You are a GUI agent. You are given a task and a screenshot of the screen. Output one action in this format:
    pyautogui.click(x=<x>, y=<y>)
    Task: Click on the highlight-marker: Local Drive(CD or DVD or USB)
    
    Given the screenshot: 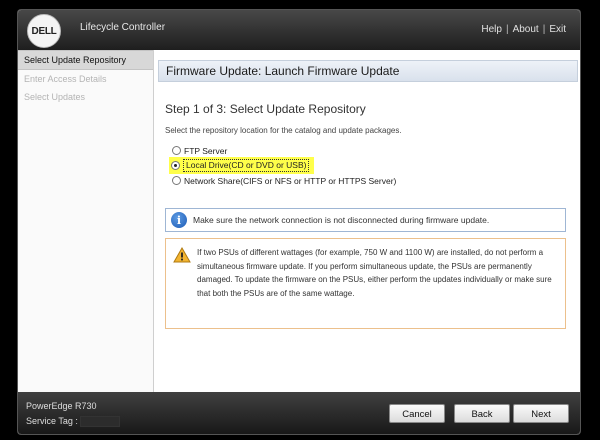 What is the action you would take?
    pyautogui.click(x=242, y=165)
    